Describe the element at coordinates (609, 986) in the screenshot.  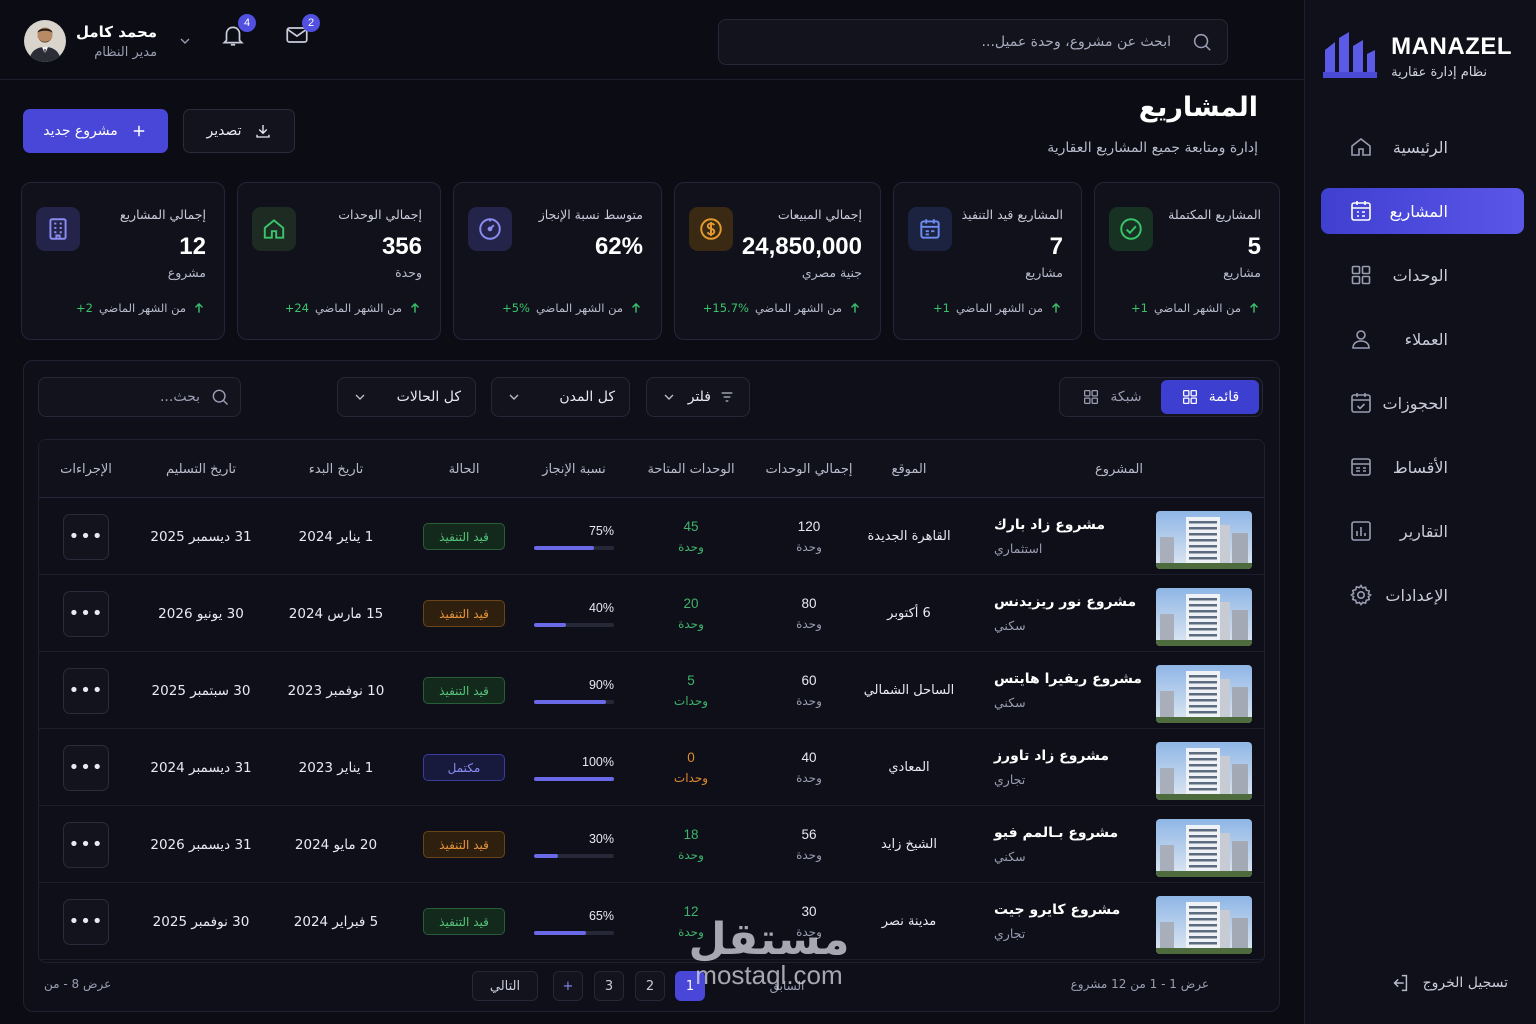
I see `pagination-page-3: 3` at that location.